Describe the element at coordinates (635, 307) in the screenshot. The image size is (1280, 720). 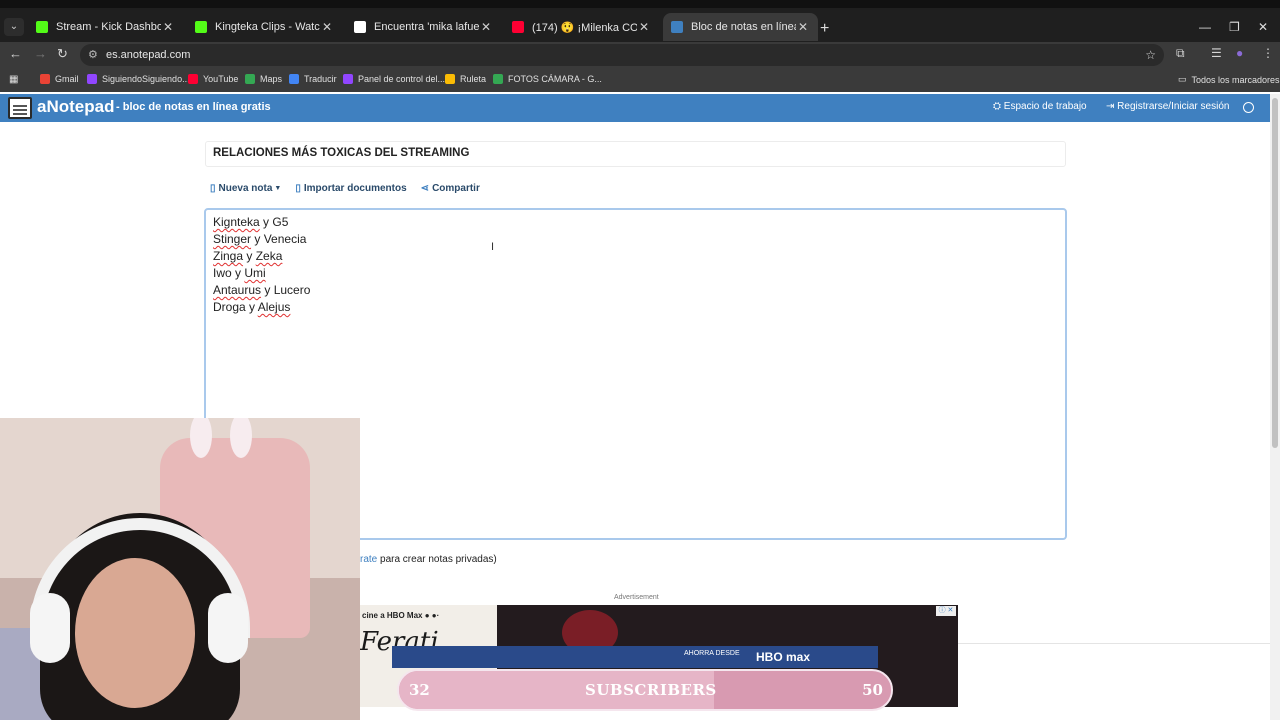
I see `note-line: Droga y Alejus` at that location.